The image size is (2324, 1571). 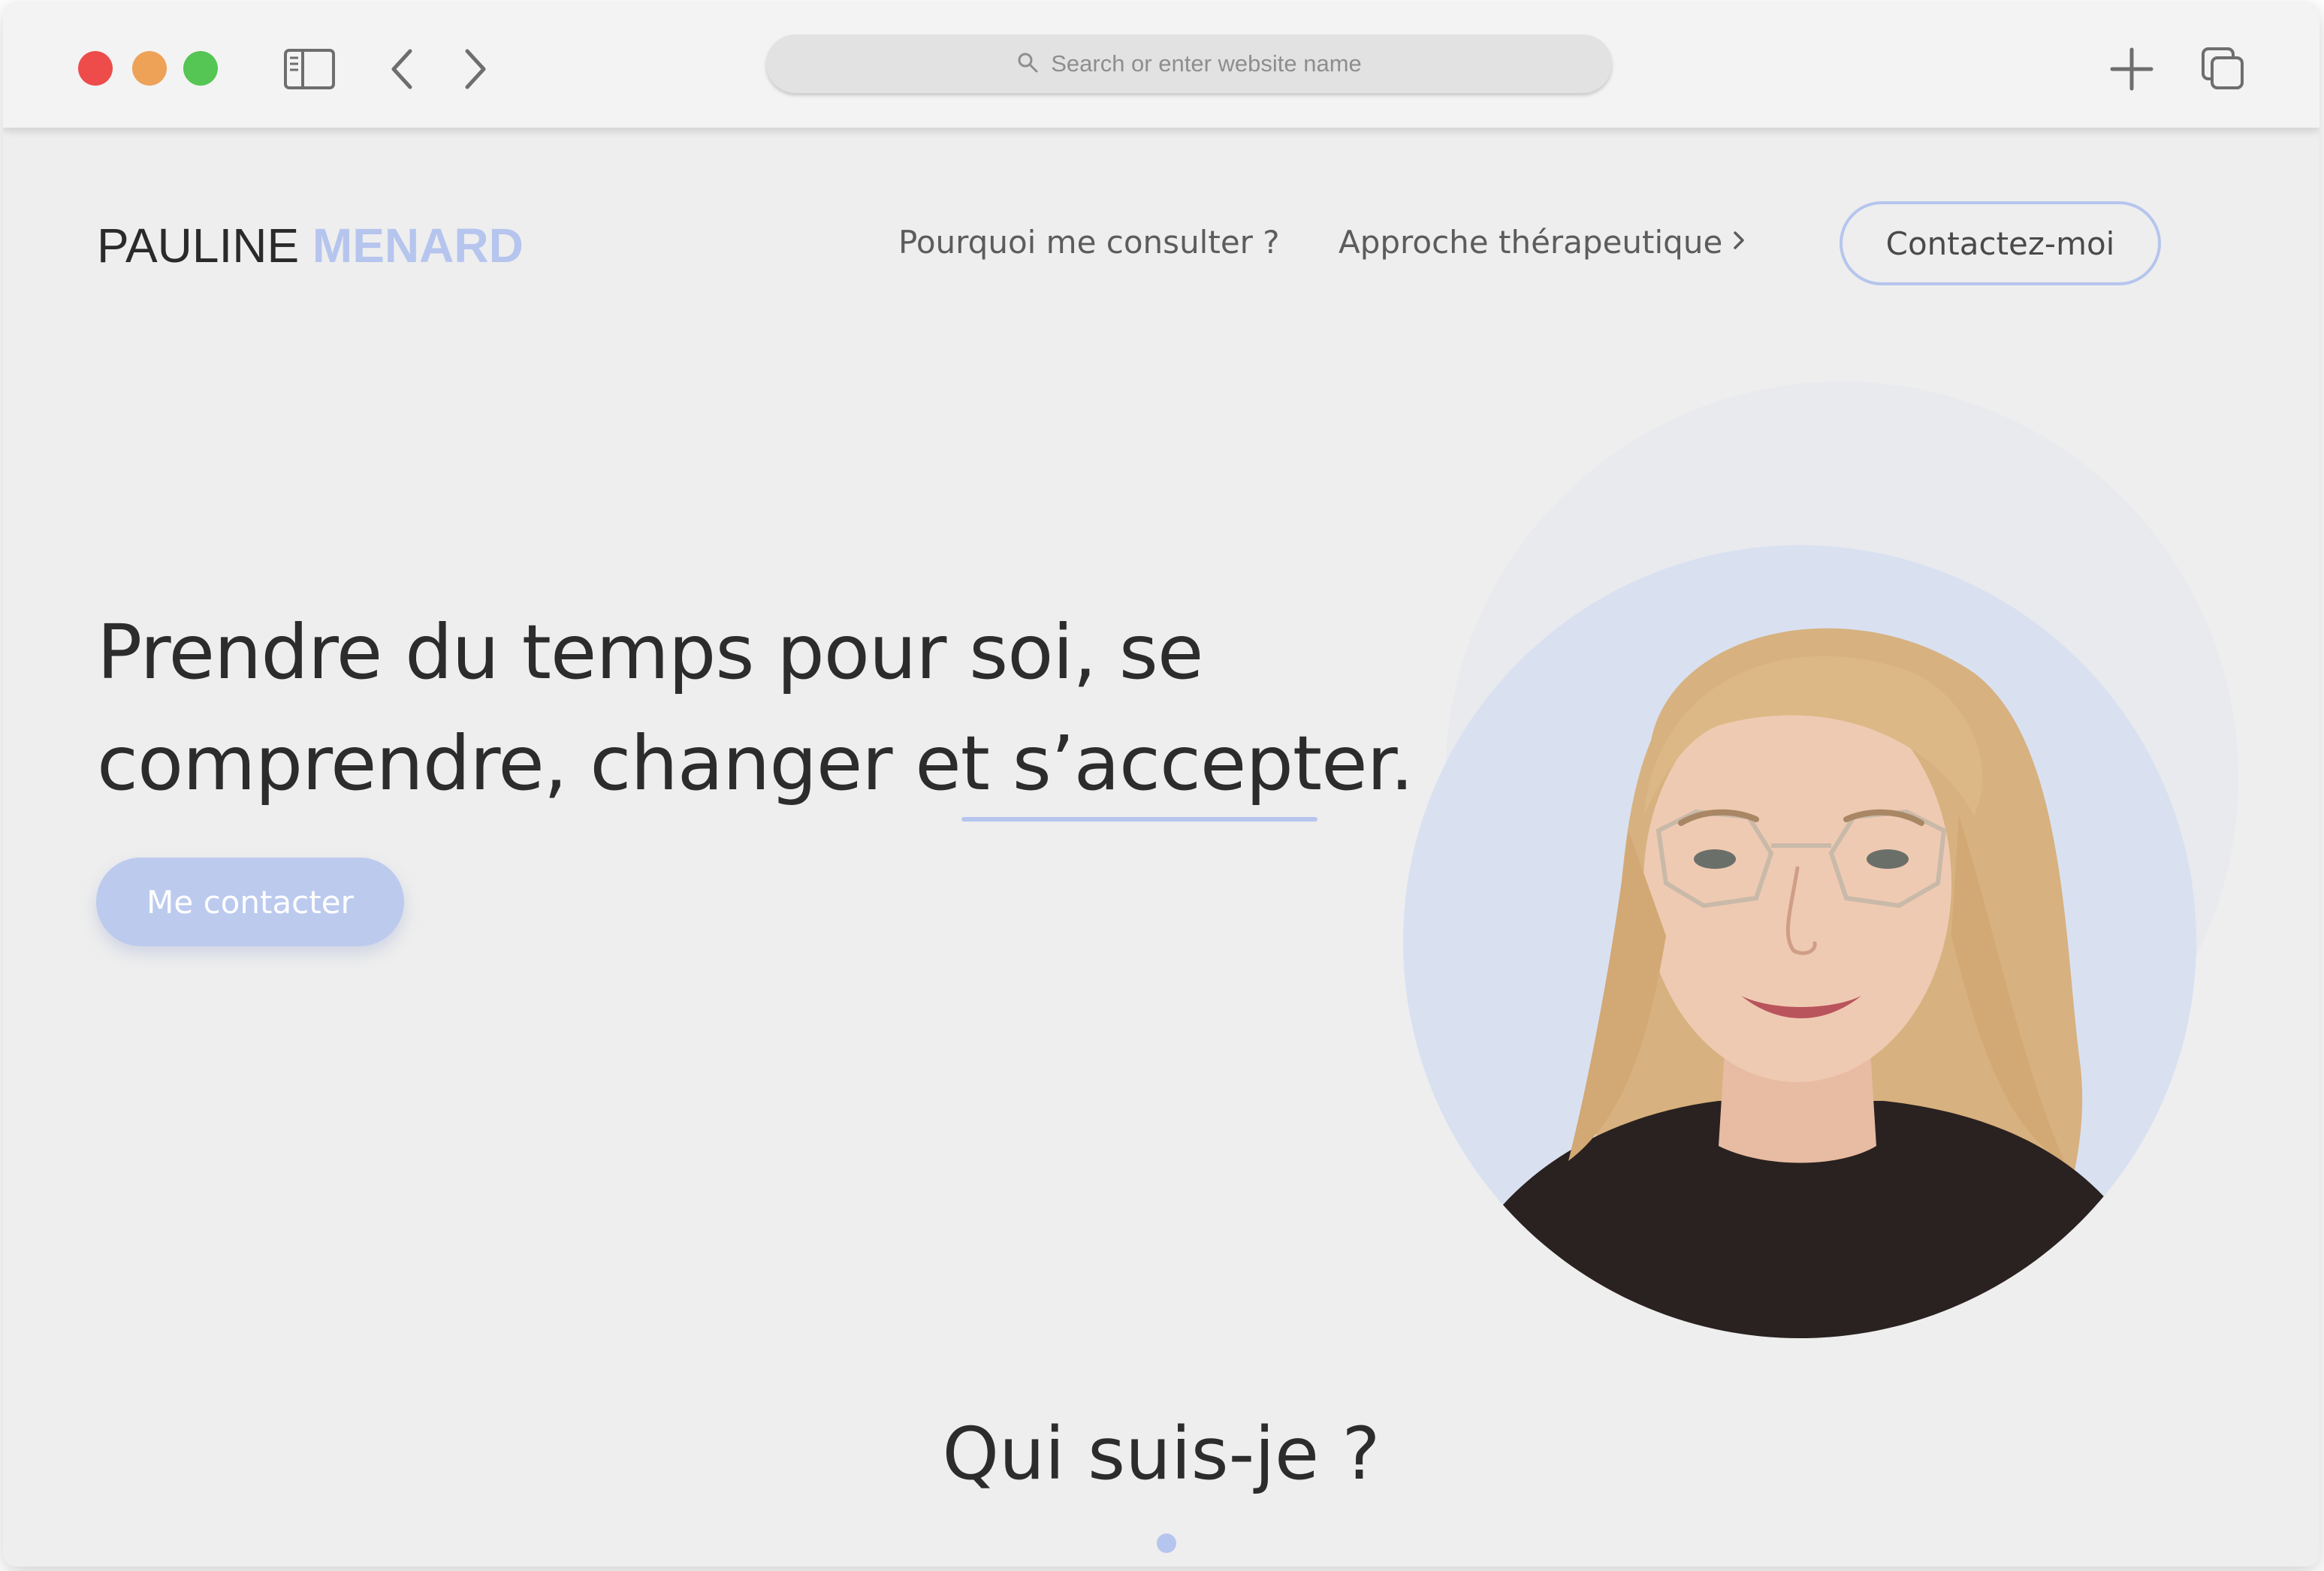 I want to click on scroll-indicator-dot, so click(x=1166, y=1543).